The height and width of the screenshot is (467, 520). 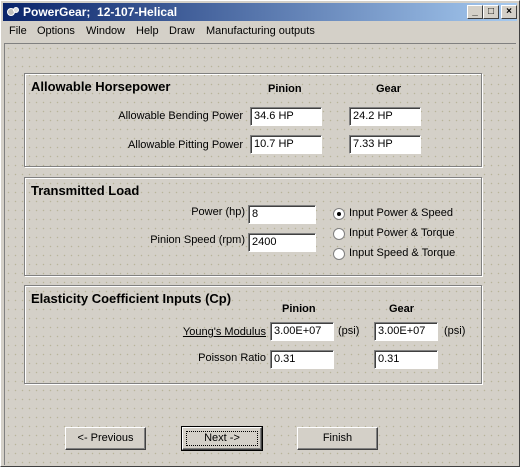 I want to click on option-power-speed-label: Input Power & Speed, so click(x=401, y=213).